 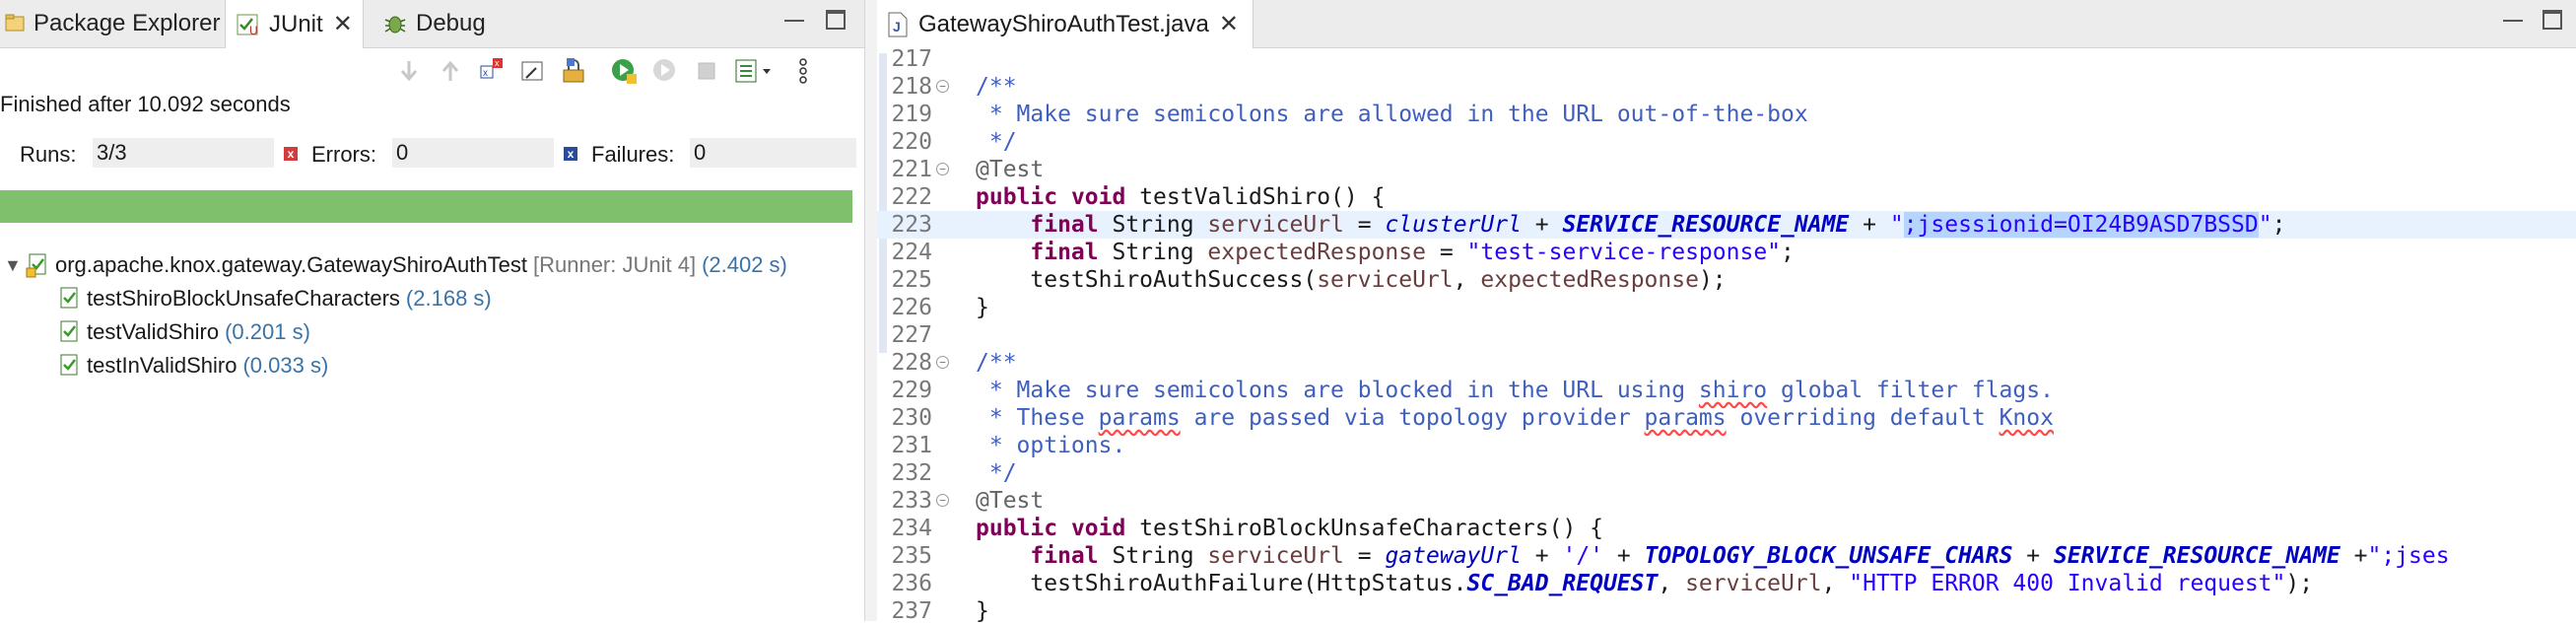 I want to click on code-line: 227, so click(x=1726, y=335).